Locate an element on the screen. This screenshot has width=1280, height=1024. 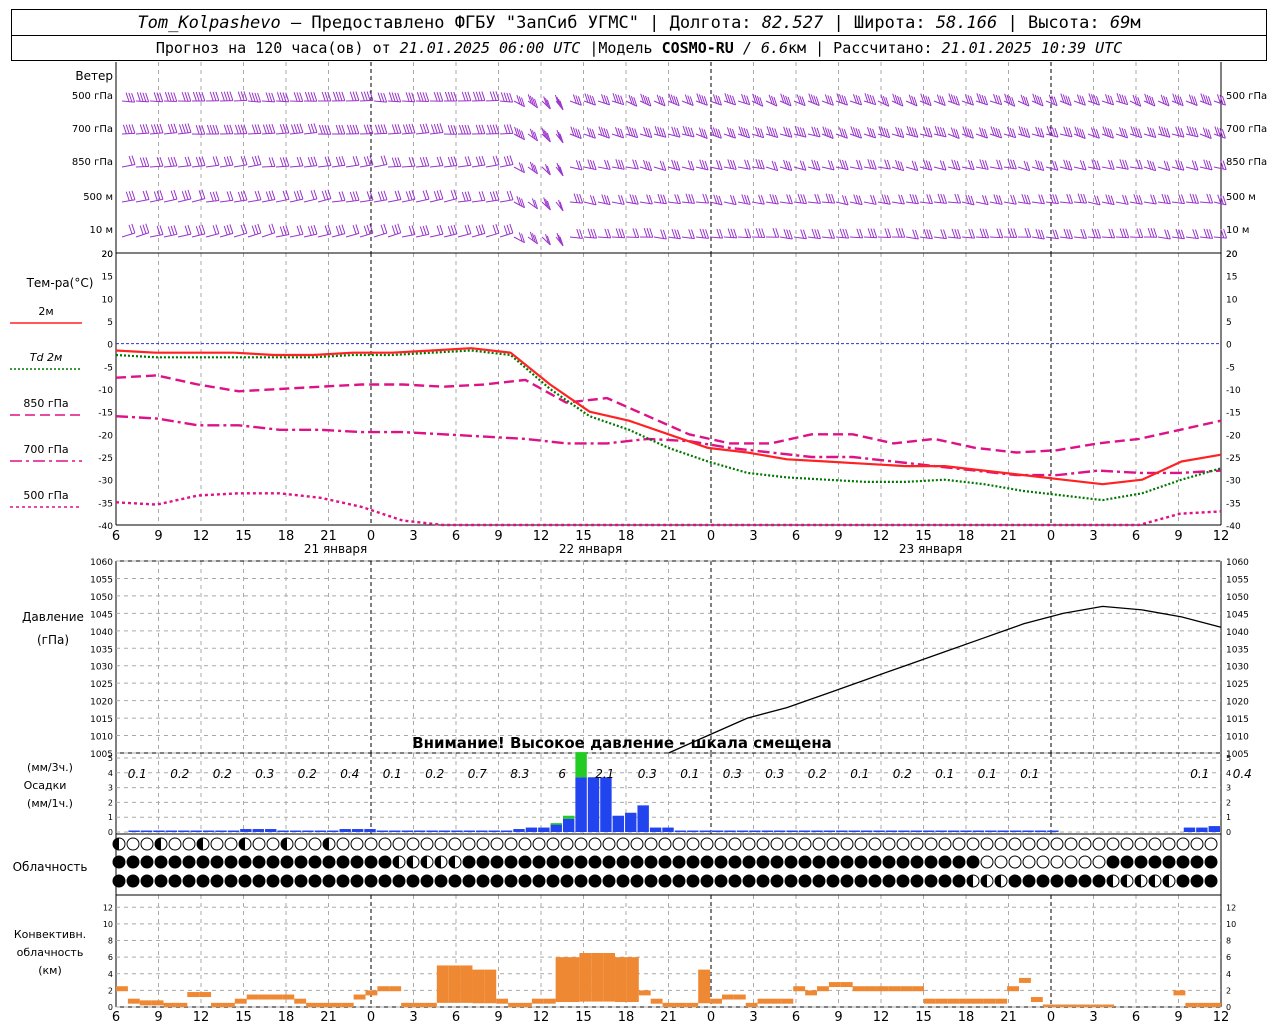
x-tick-label: 18 is located at coordinates (286, 1017).